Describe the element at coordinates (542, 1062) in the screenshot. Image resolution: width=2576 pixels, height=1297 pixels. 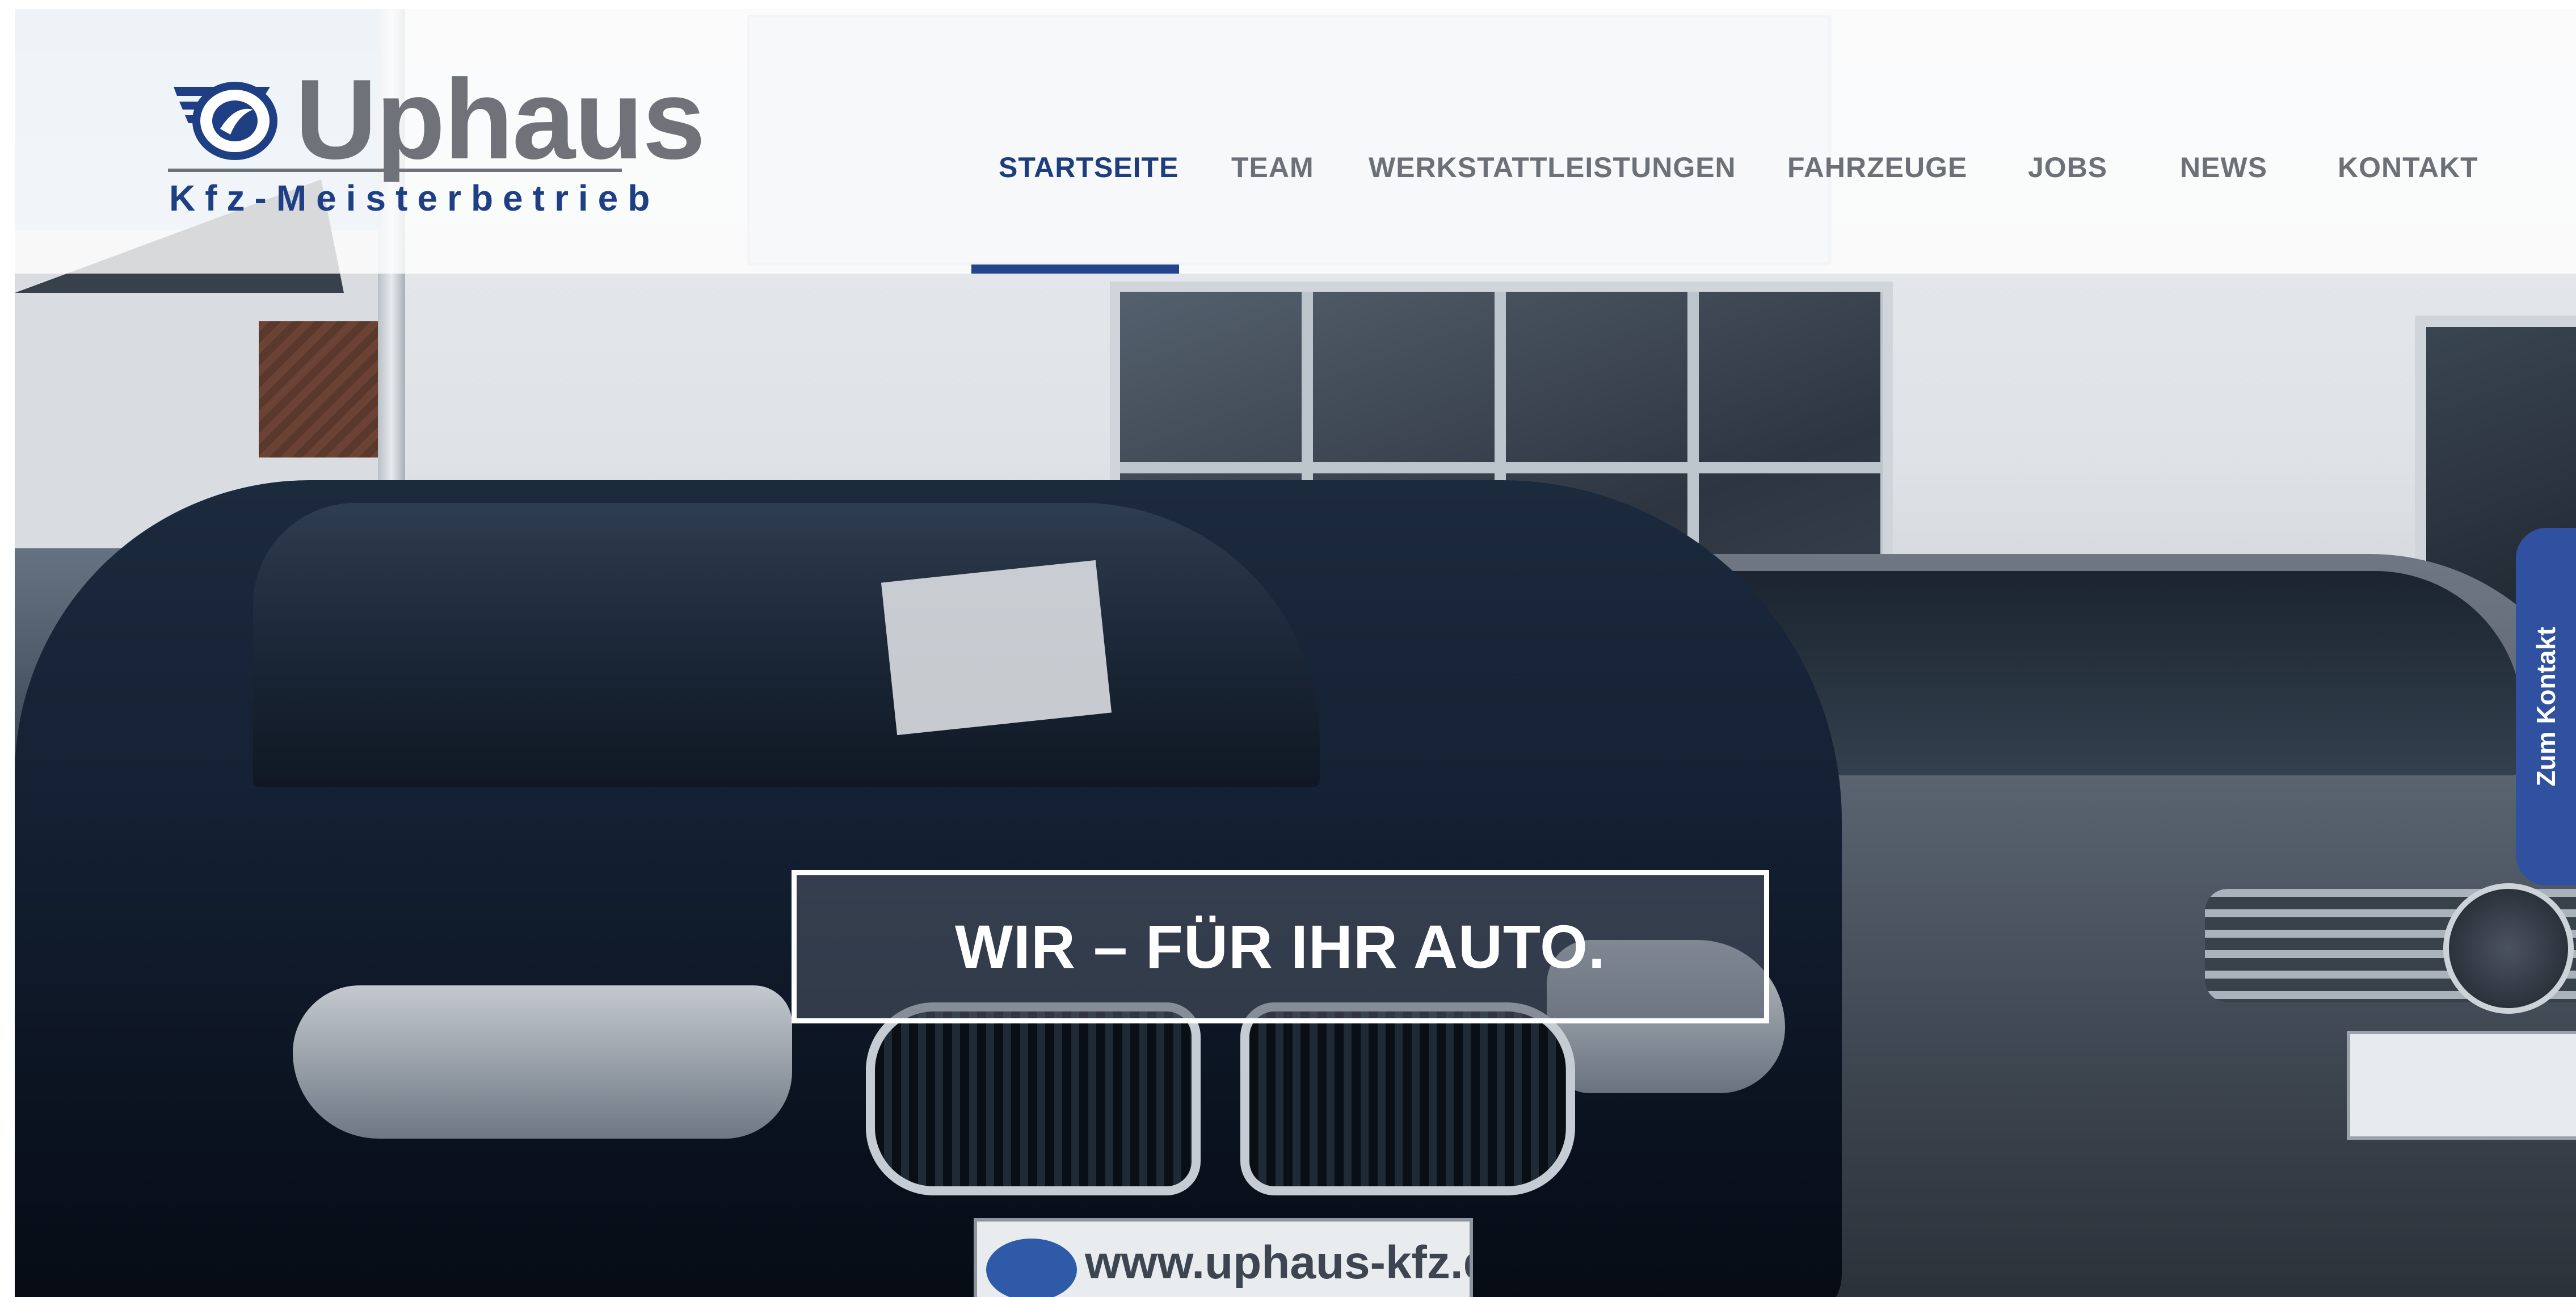
I see `headlight-left` at that location.